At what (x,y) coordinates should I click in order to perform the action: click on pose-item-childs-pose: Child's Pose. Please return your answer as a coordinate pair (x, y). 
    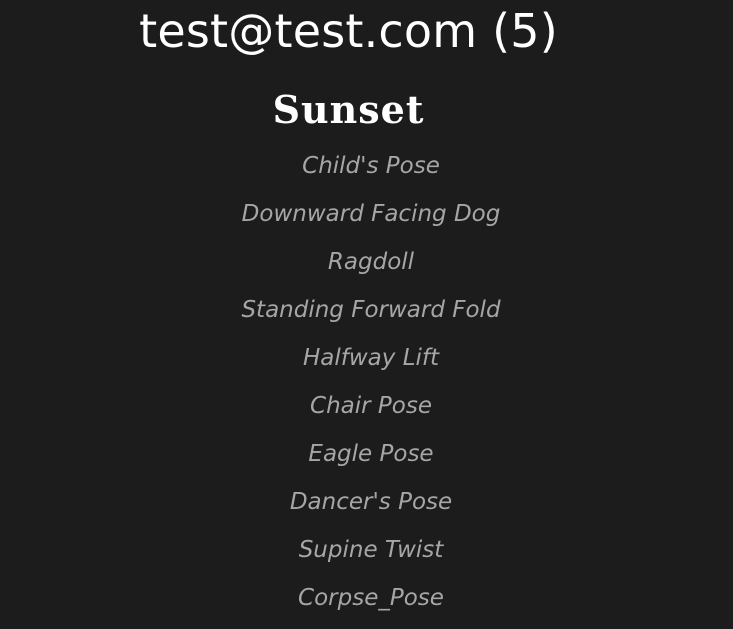
    Looking at the image, I should click on (366, 166).